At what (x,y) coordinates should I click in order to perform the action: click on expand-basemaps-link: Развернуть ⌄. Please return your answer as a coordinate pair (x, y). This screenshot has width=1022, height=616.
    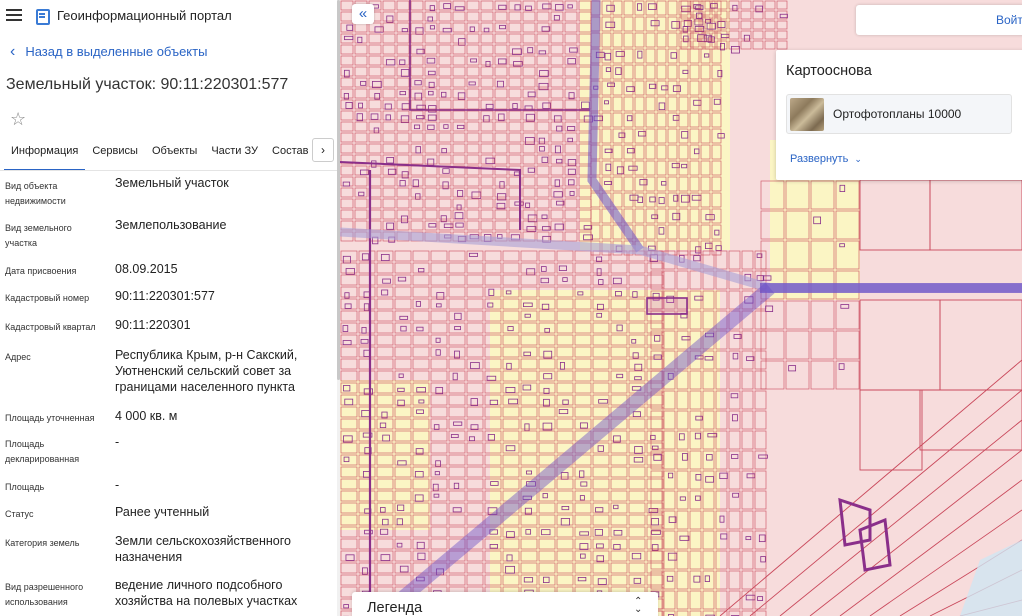
    Looking at the image, I should click on (826, 159).